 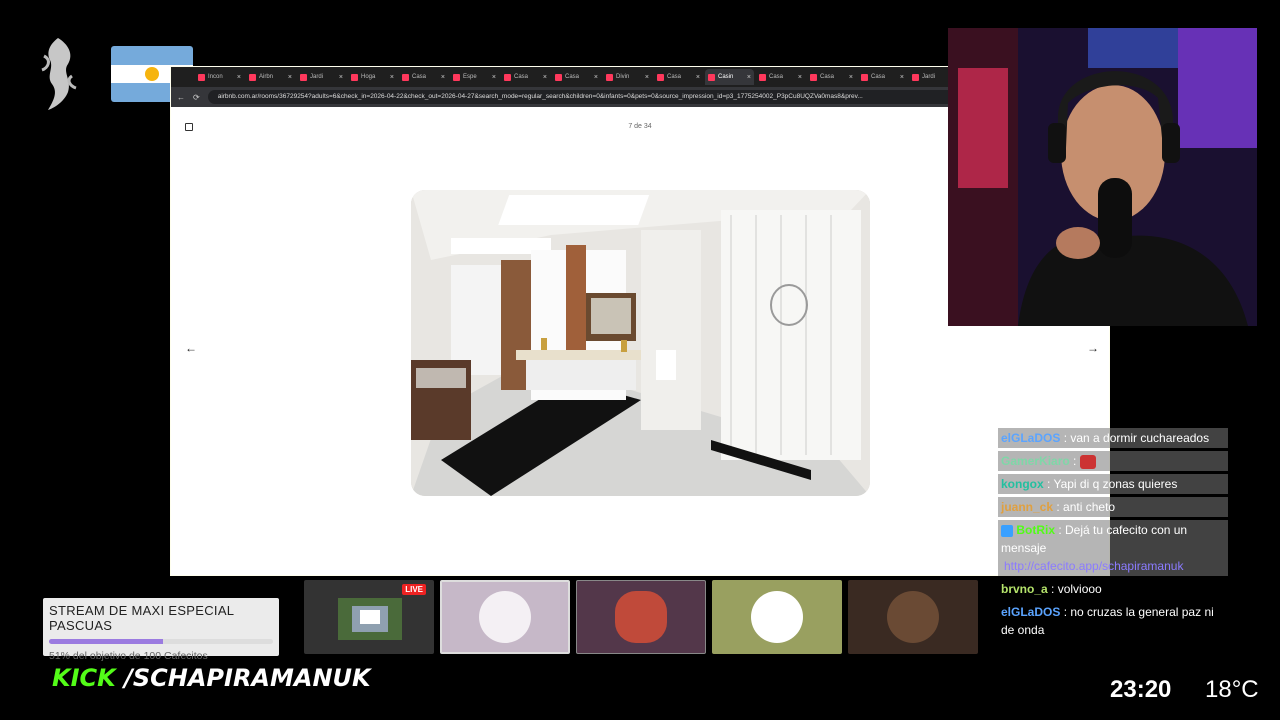 What do you see at coordinates (1093, 348) in the screenshot?
I see `next-photo-icon: →` at bounding box center [1093, 348].